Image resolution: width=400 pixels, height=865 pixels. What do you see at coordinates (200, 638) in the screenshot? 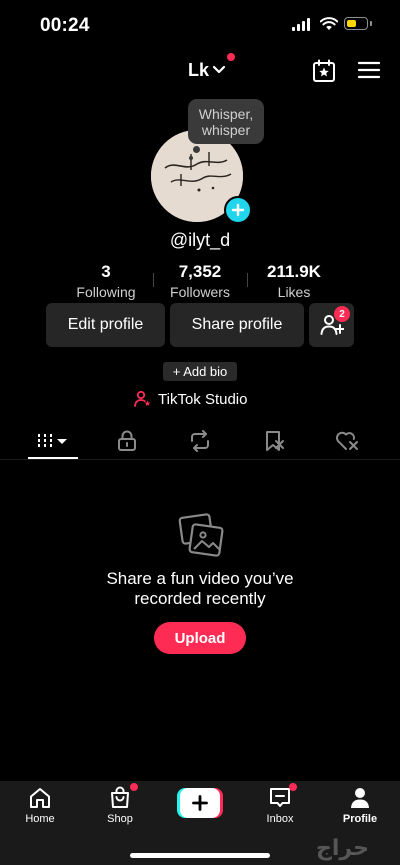
I see `upload-button: Upload` at bounding box center [200, 638].